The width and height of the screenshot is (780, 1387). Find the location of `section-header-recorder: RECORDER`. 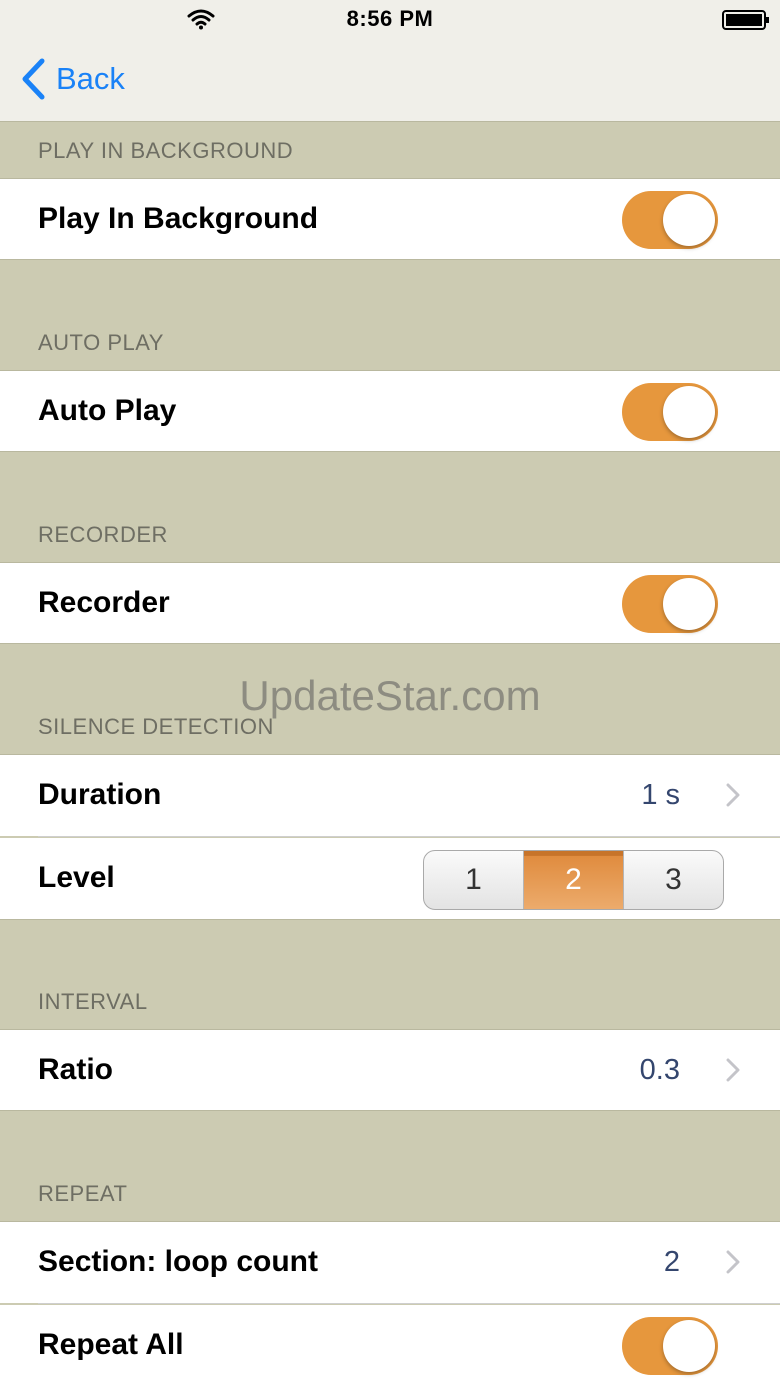

section-header-recorder: RECORDER is located at coordinates (103, 534).